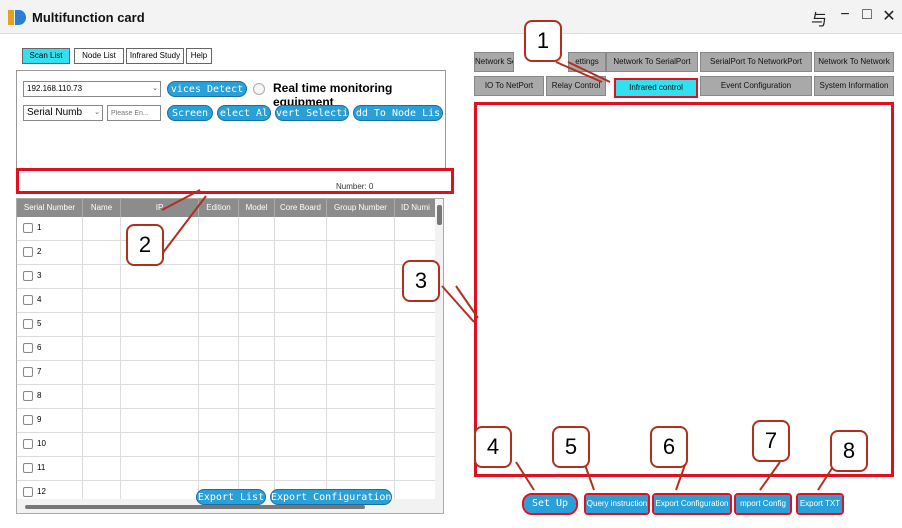 This screenshot has height=528, width=902. Describe the element at coordinates (820, 504) in the screenshot. I see `export-txt-button: Export TXT` at that location.